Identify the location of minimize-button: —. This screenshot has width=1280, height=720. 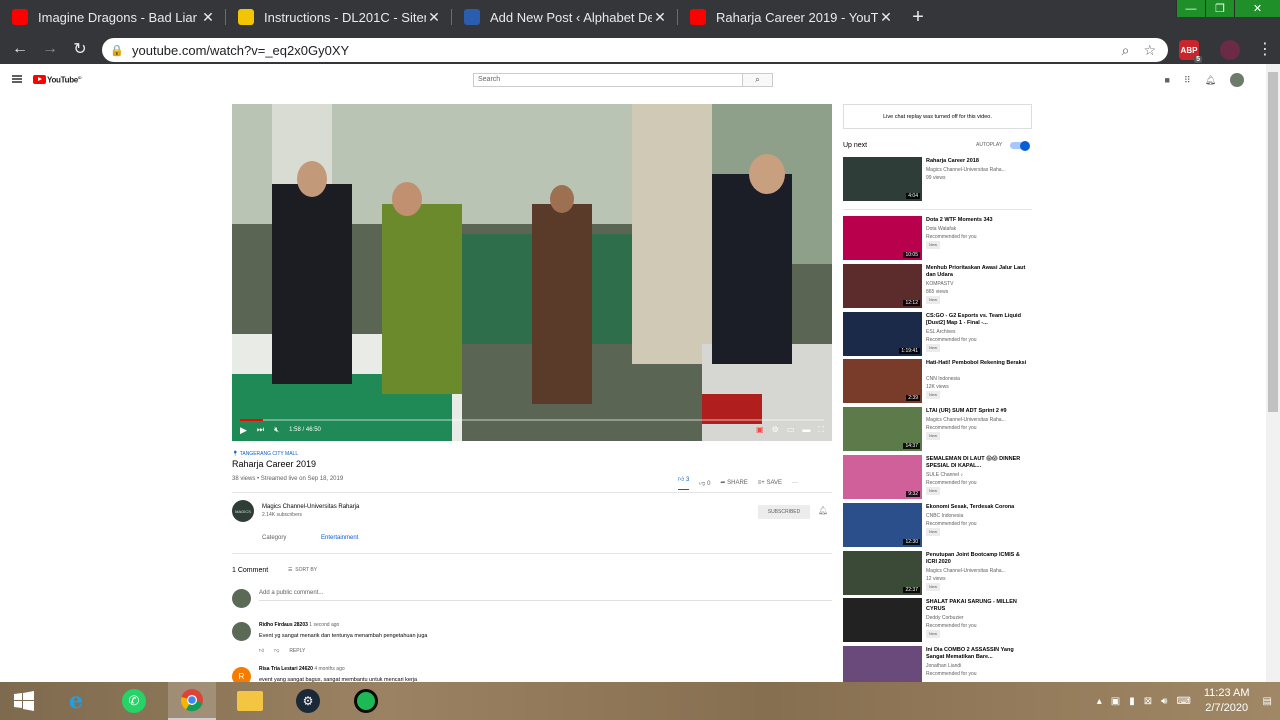
(1190, 8).